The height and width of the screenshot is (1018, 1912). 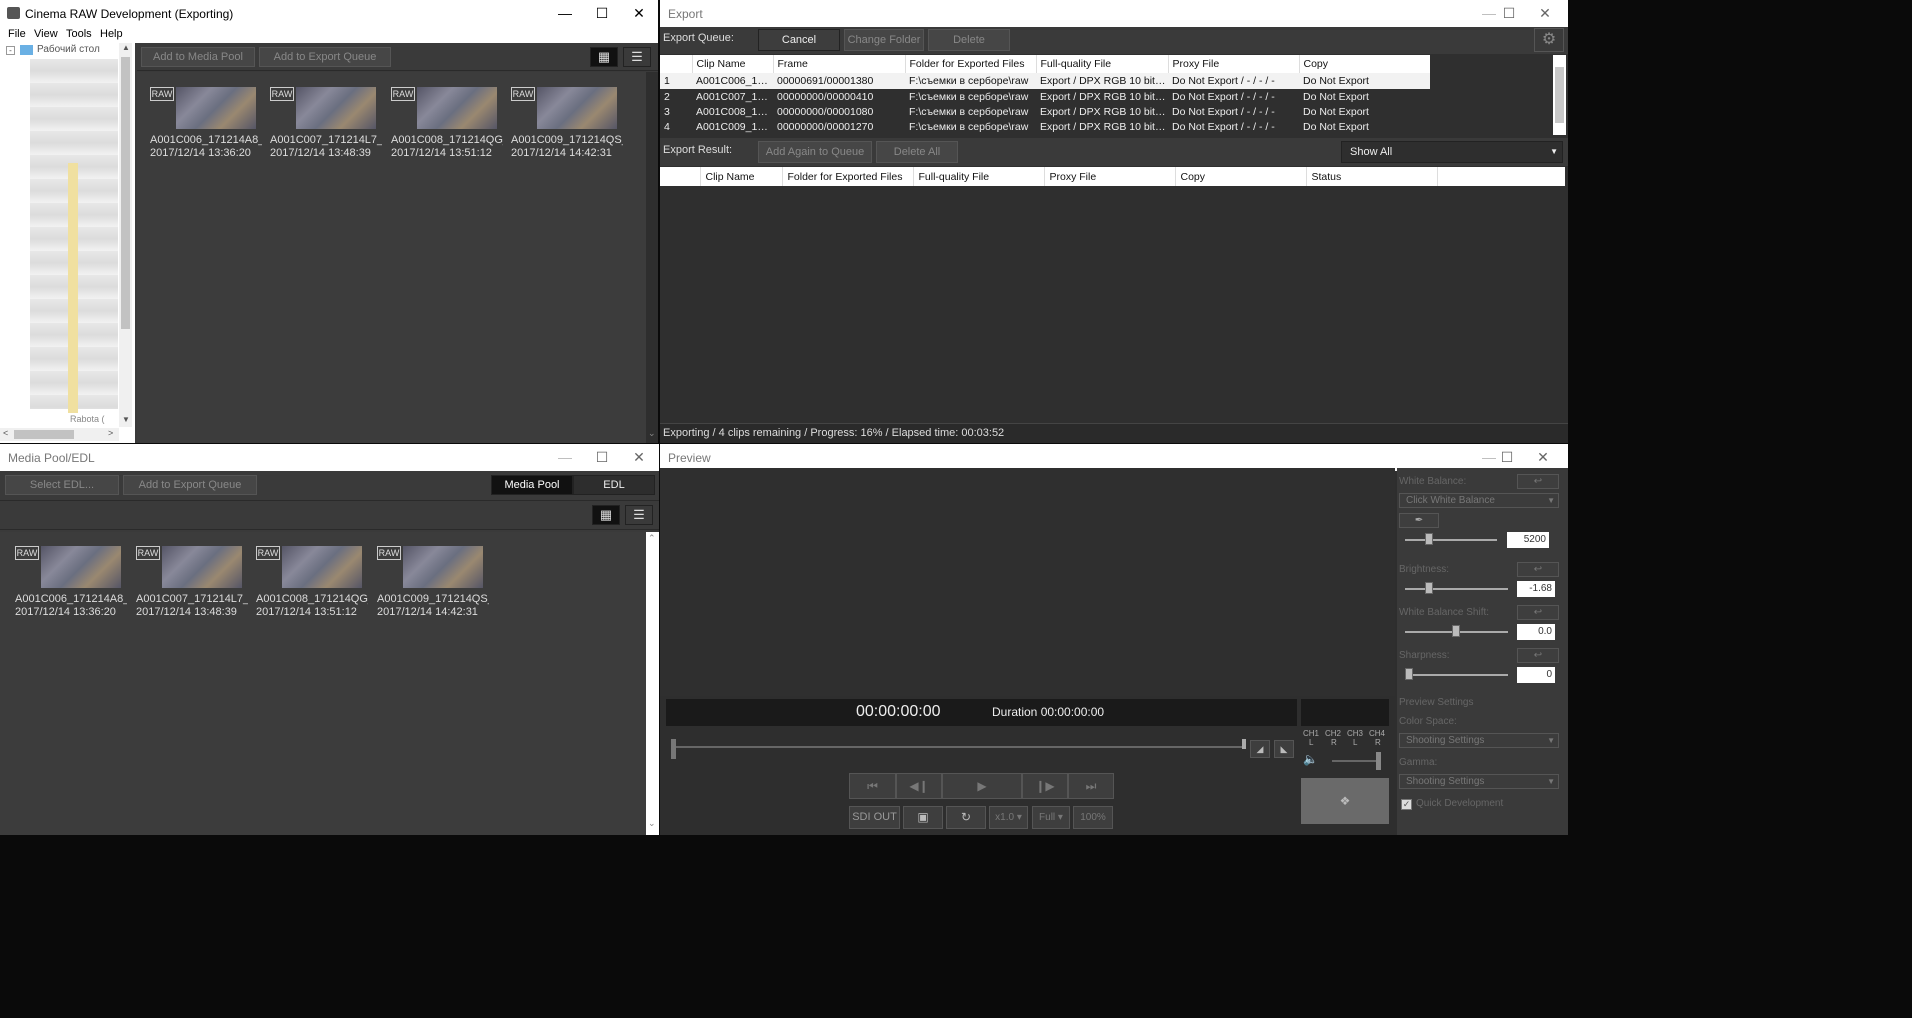 What do you see at coordinates (110, 433) in the screenshot?
I see `scroll-right-icon: >` at bounding box center [110, 433].